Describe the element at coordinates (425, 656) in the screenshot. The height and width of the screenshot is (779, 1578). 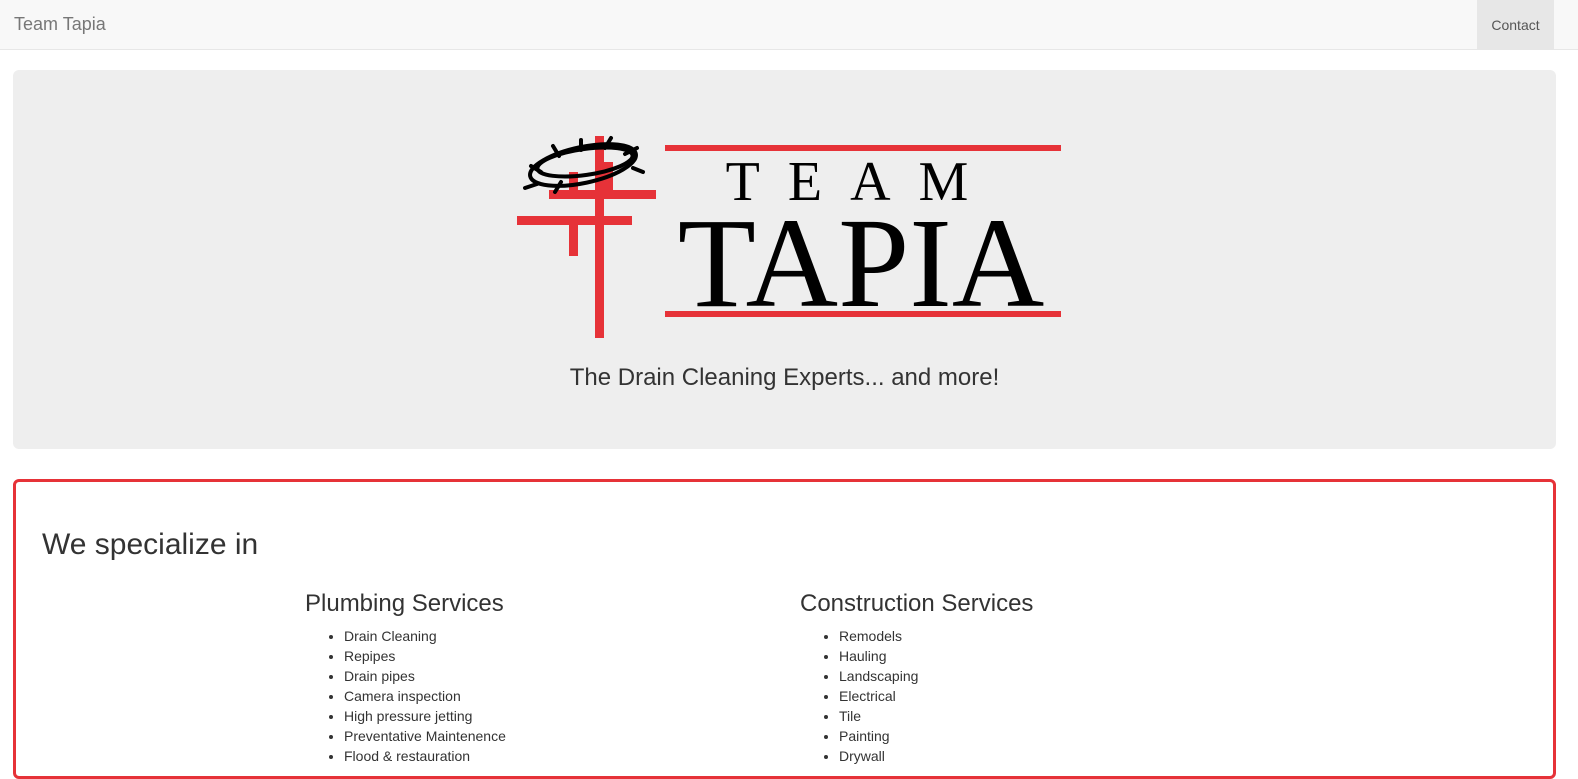
I see `list-item: Repipes` at that location.